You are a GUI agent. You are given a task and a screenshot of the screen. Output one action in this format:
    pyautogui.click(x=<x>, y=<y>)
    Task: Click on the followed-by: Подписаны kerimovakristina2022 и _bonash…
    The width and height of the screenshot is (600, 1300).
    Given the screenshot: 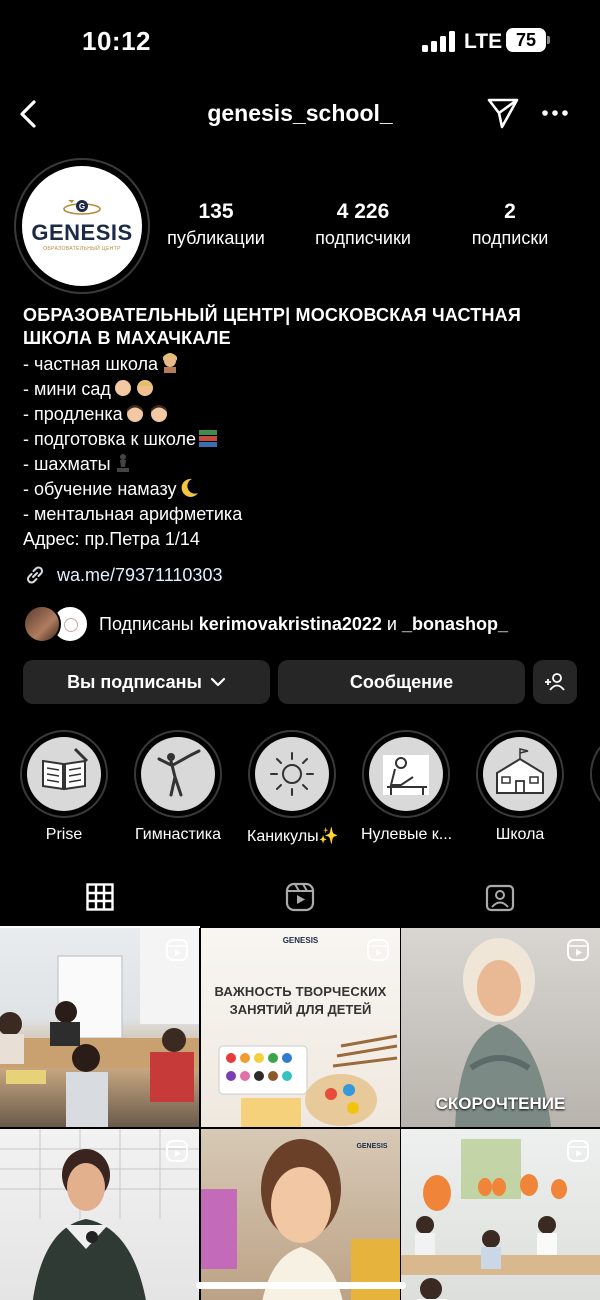 What is the action you would take?
    pyautogui.click(x=308, y=624)
    